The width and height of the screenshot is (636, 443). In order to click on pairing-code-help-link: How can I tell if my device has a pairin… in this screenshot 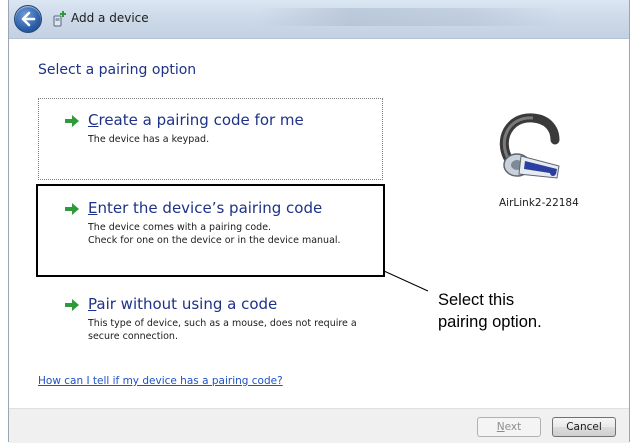, I will do `click(160, 381)`.